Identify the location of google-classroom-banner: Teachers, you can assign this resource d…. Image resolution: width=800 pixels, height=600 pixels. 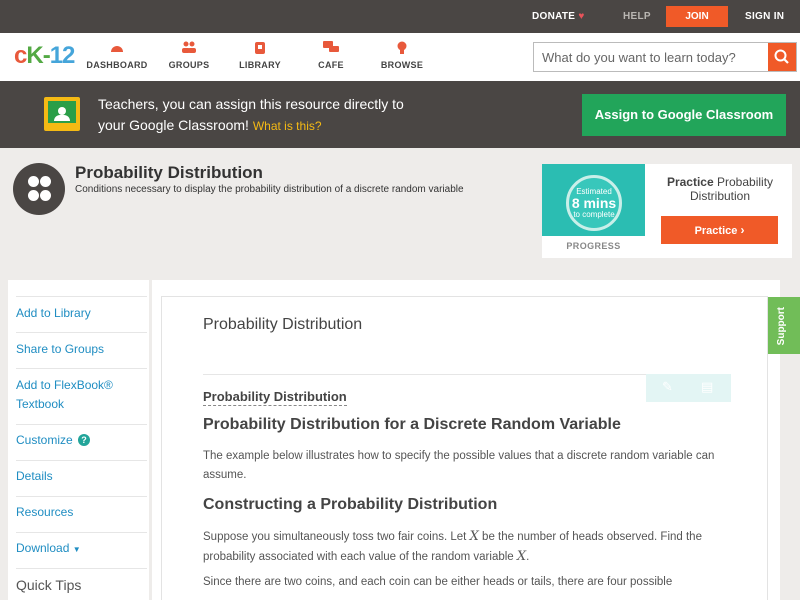
(400, 114).